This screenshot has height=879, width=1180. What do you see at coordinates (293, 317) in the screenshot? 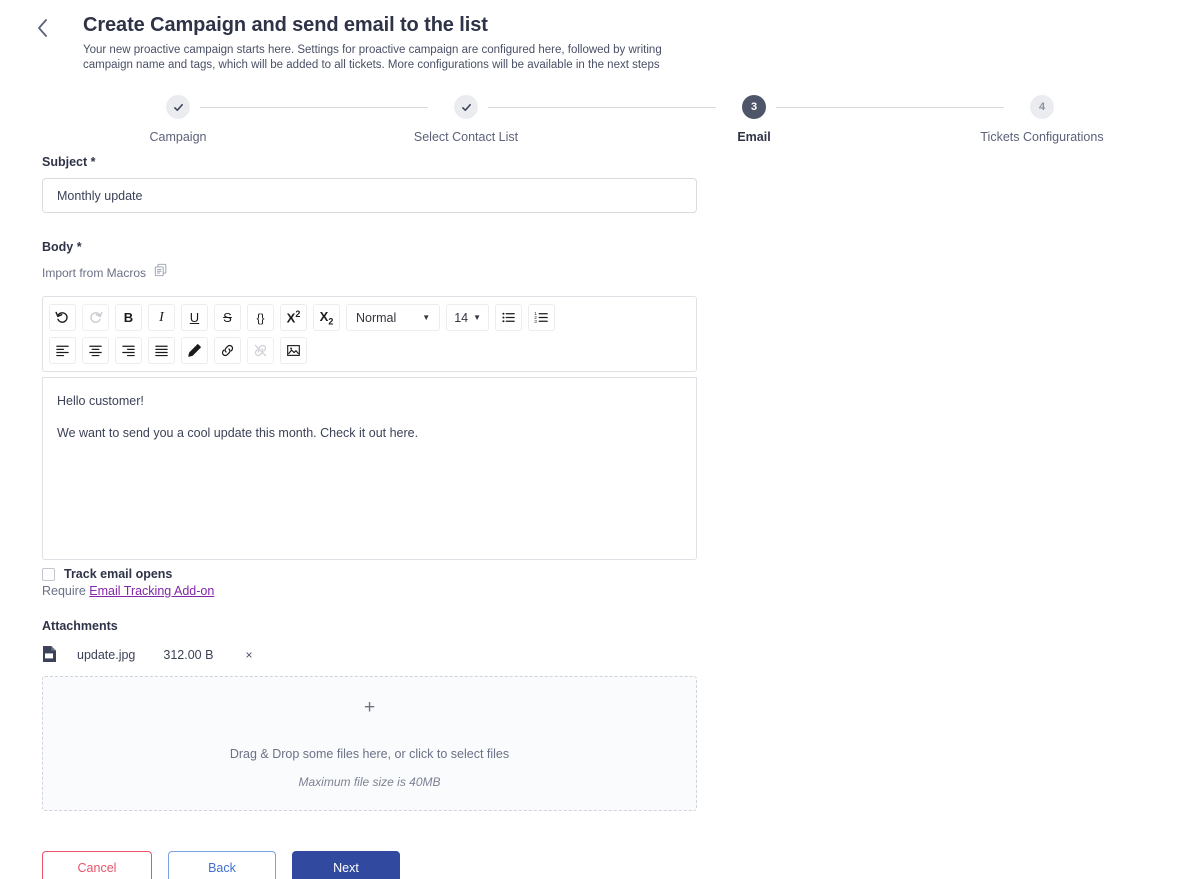
I see `superscript-icon: X2` at bounding box center [293, 317].